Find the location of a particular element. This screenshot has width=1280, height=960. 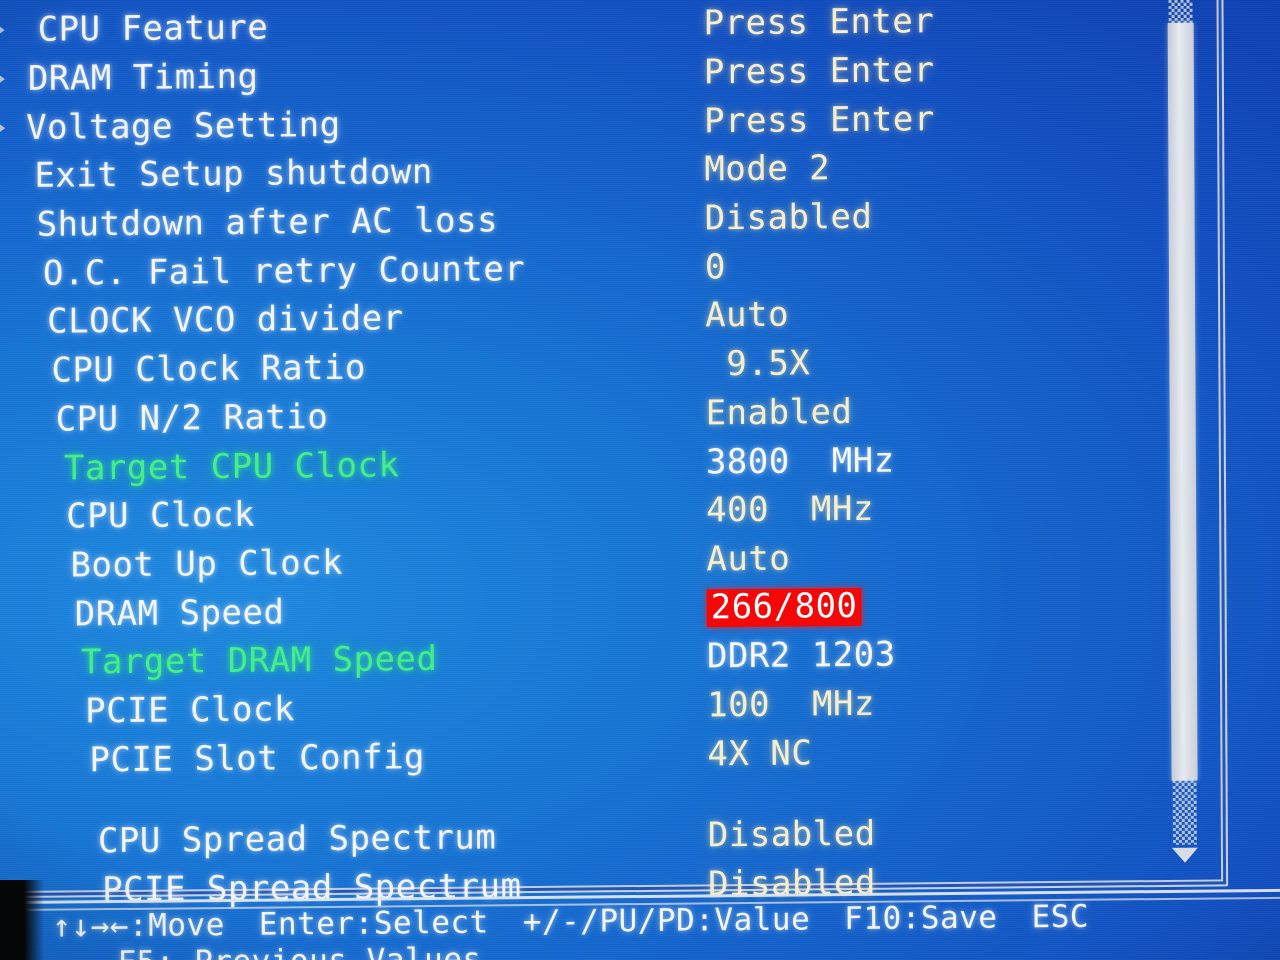

setting-label: Exit Setup shutdown is located at coordinates (233, 174).